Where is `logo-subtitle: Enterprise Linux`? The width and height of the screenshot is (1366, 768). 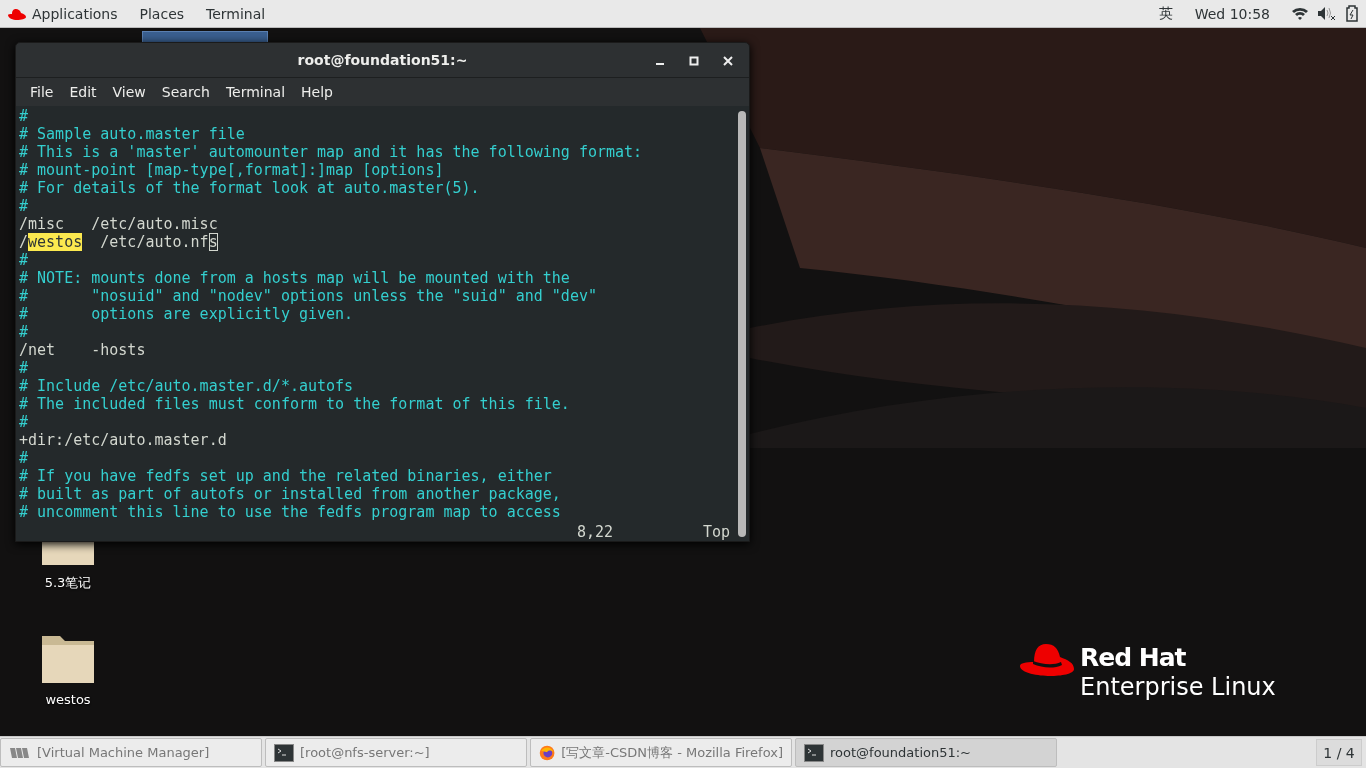 logo-subtitle: Enterprise Linux is located at coordinates (1178, 687).